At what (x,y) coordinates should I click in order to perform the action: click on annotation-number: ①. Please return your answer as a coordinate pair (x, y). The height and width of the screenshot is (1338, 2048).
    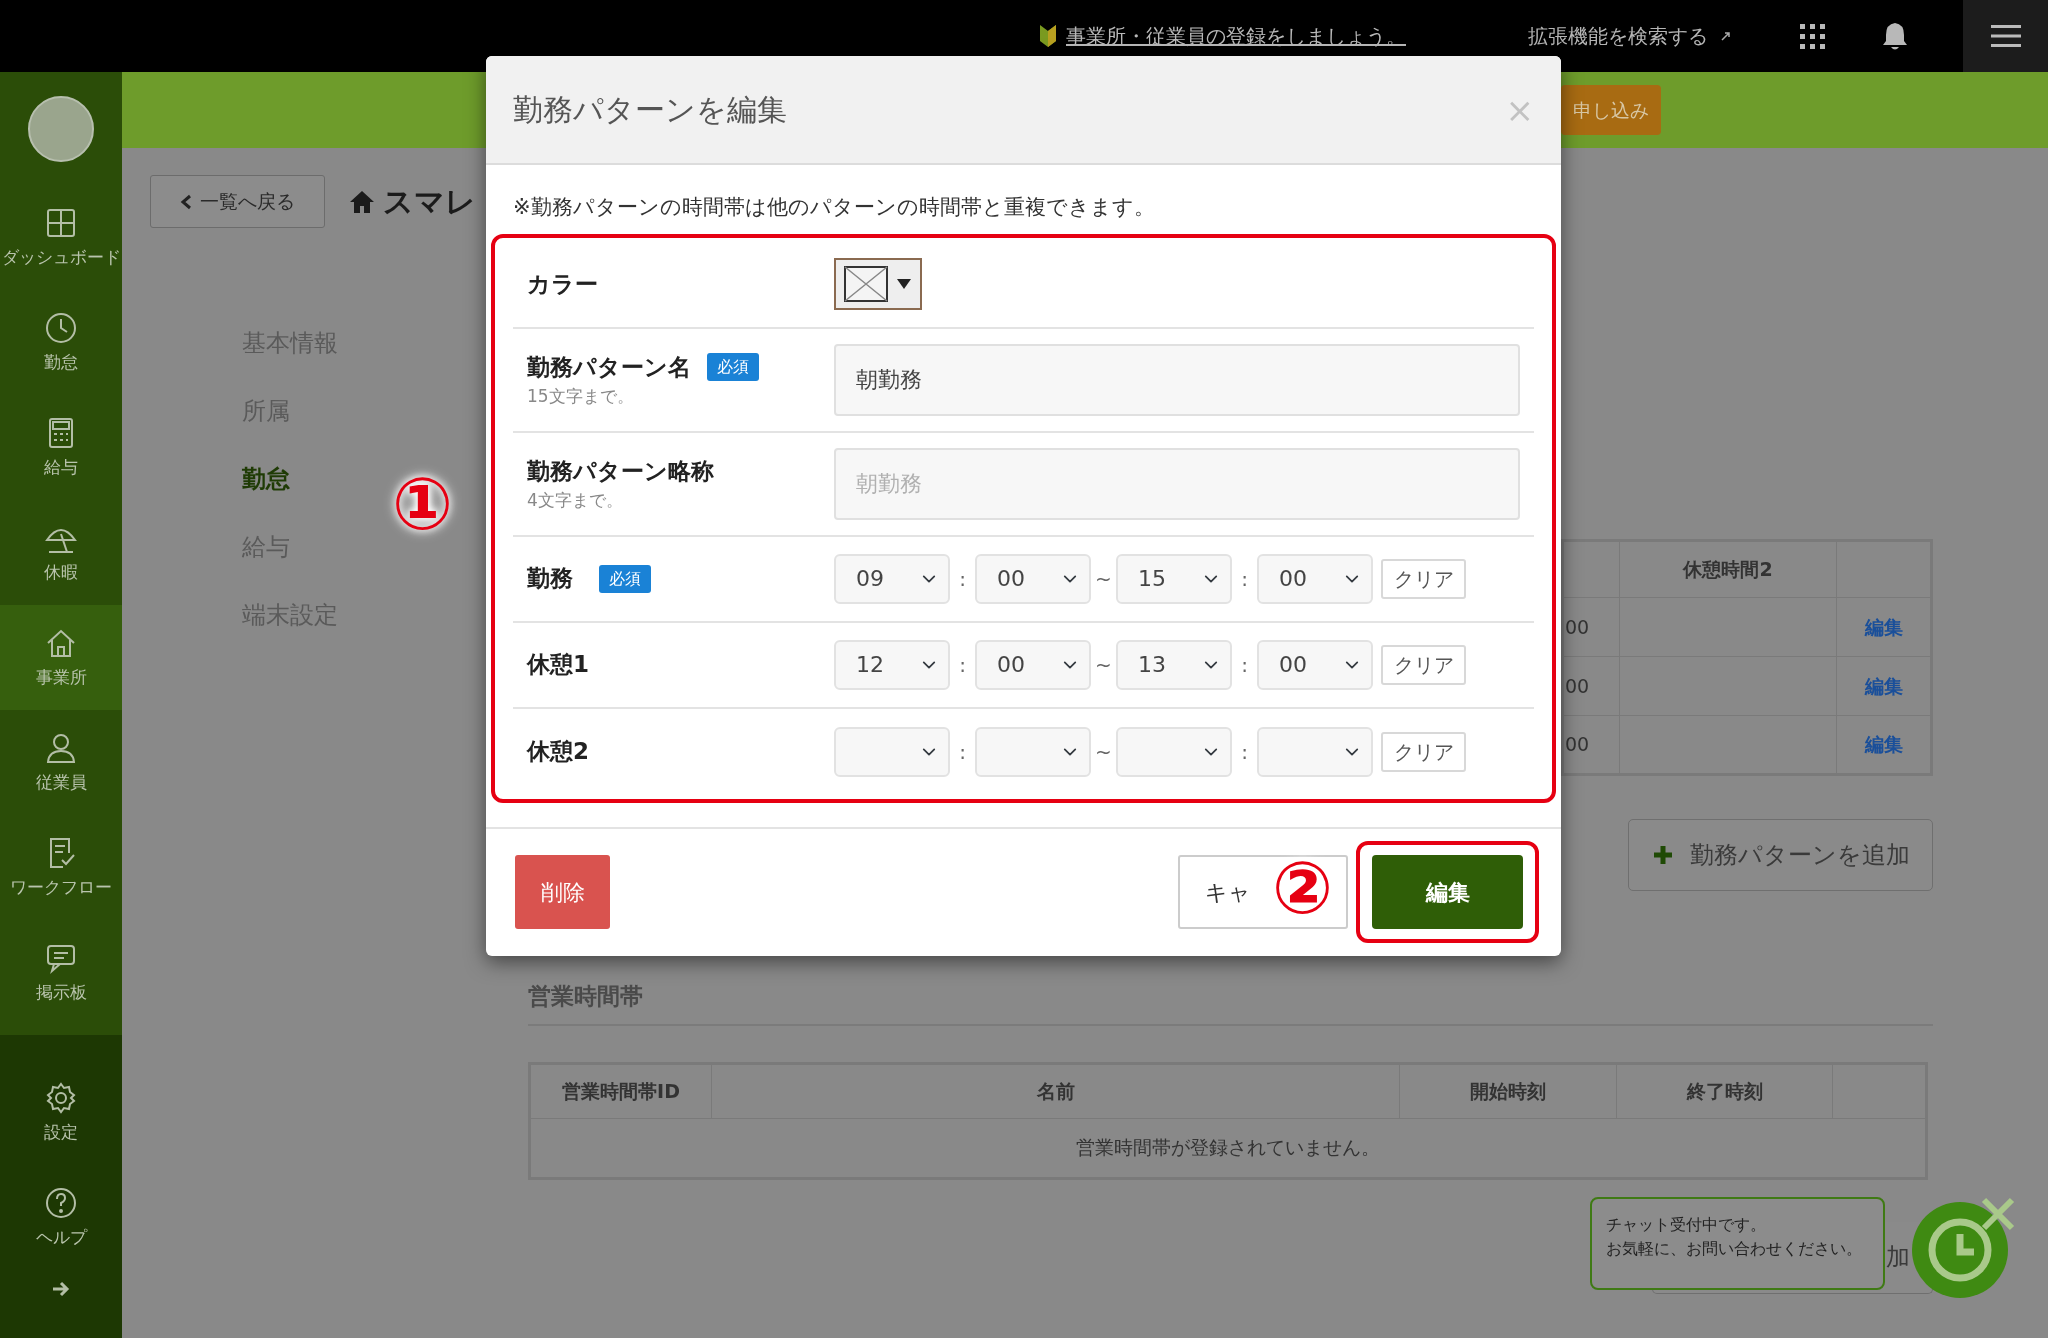
    Looking at the image, I should click on (422, 504).